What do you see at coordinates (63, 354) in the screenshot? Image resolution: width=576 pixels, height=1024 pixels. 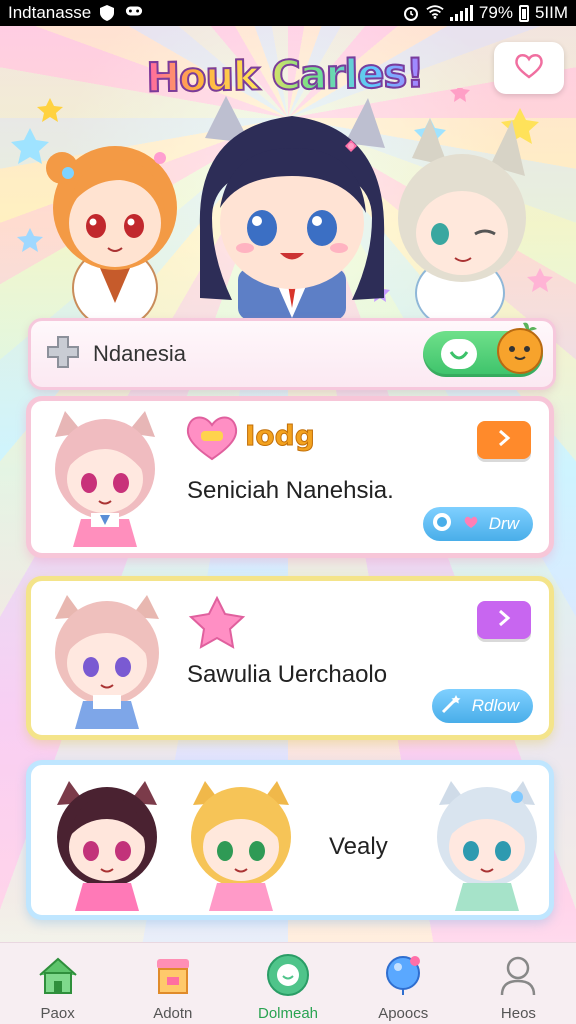 I see `plus-cross-icon` at bounding box center [63, 354].